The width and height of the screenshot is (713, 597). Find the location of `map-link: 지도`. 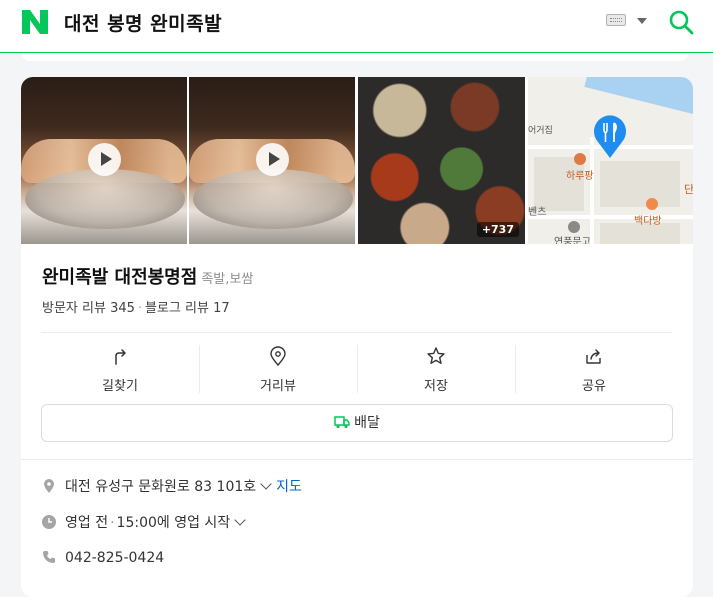

map-link: 지도 is located at coordinates (289, 487).